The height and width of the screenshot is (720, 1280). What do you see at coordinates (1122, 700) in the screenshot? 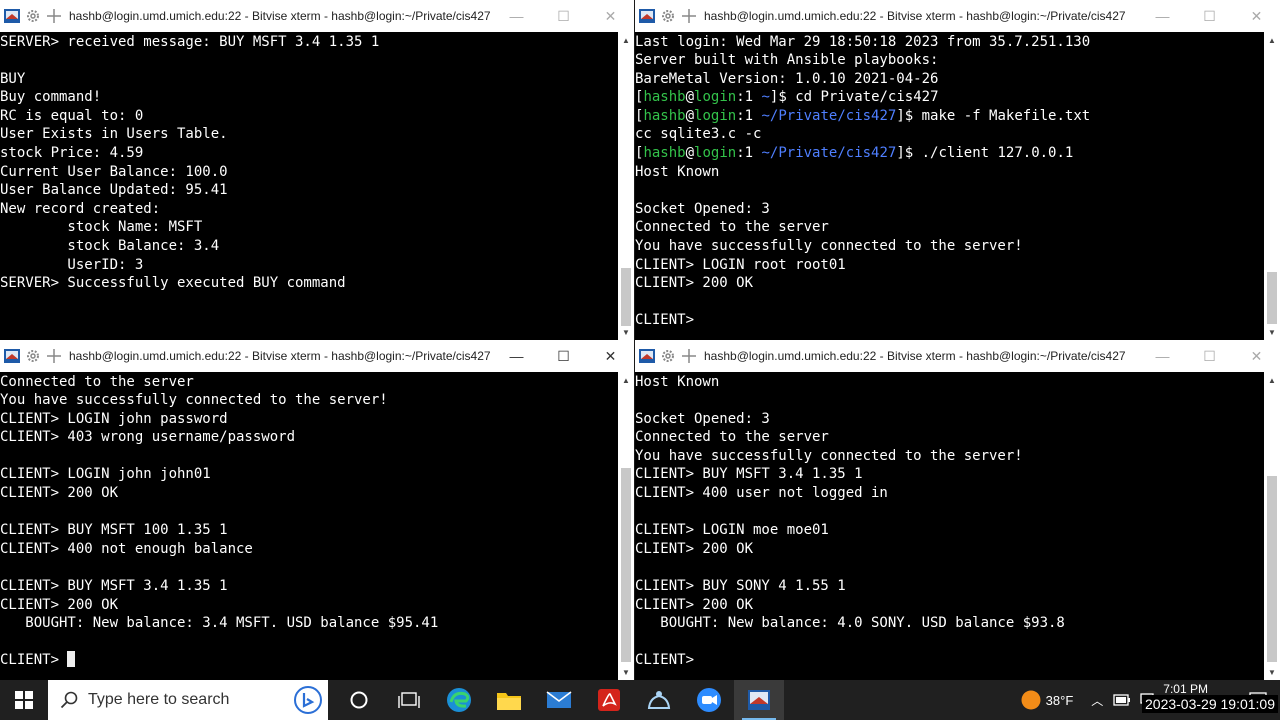
I see `battery-icon` at bounding box center [1122, 700].